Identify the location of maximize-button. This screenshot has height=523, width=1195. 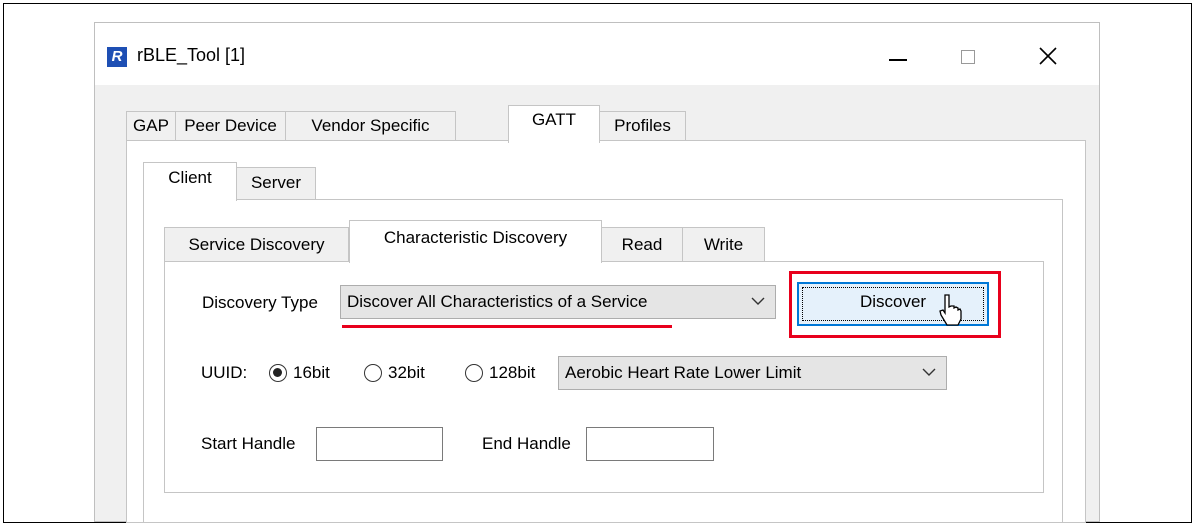
(968, 55).